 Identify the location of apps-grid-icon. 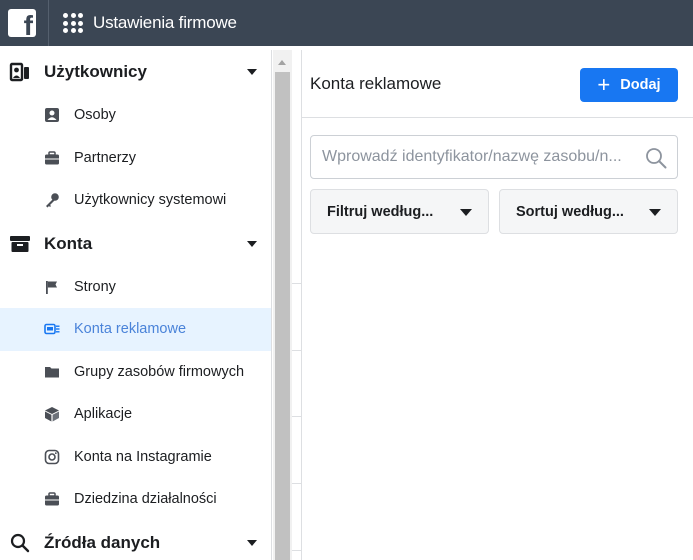
(73, 23).